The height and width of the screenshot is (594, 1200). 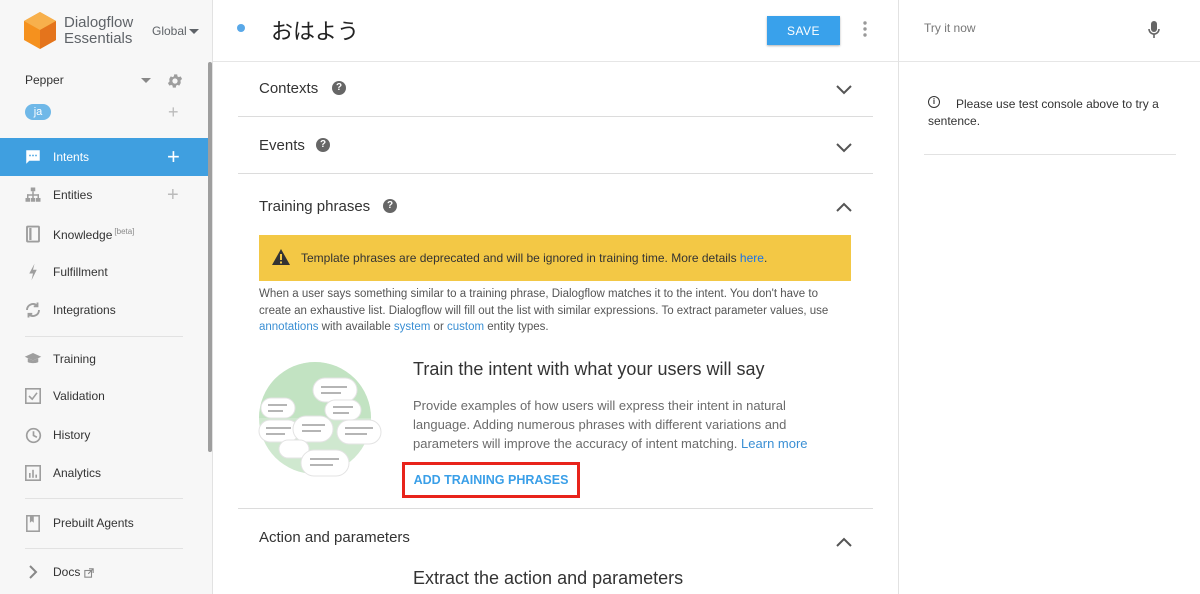 I want to click on book-icon, so click(x=33, y=234).